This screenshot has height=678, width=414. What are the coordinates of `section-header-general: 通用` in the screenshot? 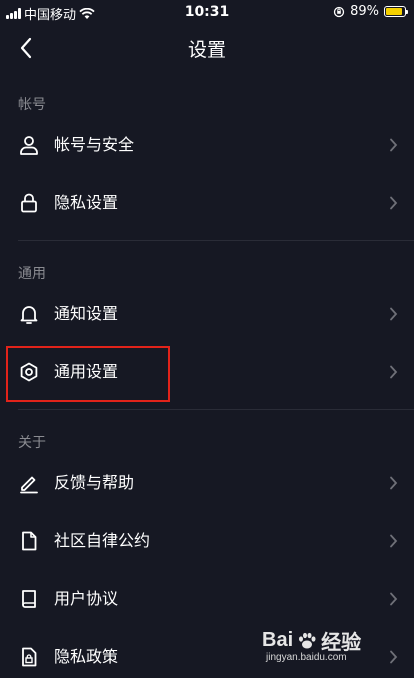 It's located at (32, 274).